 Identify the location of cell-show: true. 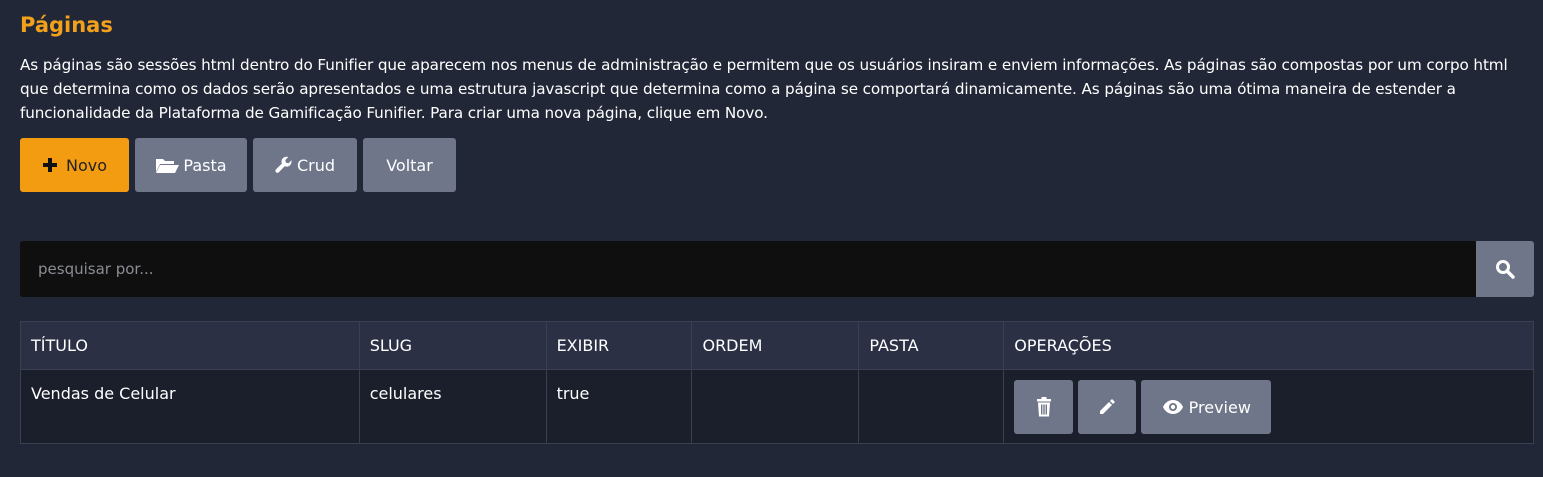
(619, 406).